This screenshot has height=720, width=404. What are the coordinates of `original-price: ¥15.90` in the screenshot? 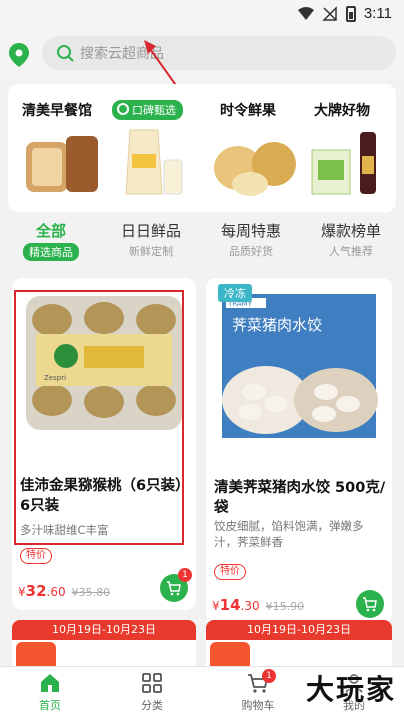 It's located at (285, 606).